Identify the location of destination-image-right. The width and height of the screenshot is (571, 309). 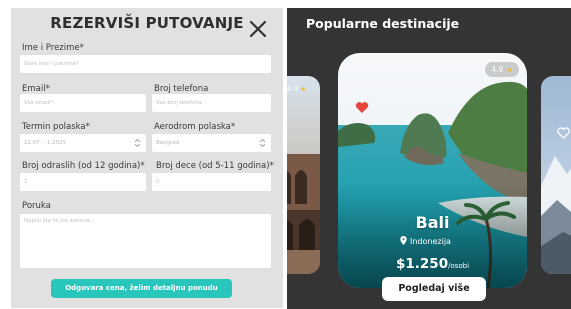
(556, 175).